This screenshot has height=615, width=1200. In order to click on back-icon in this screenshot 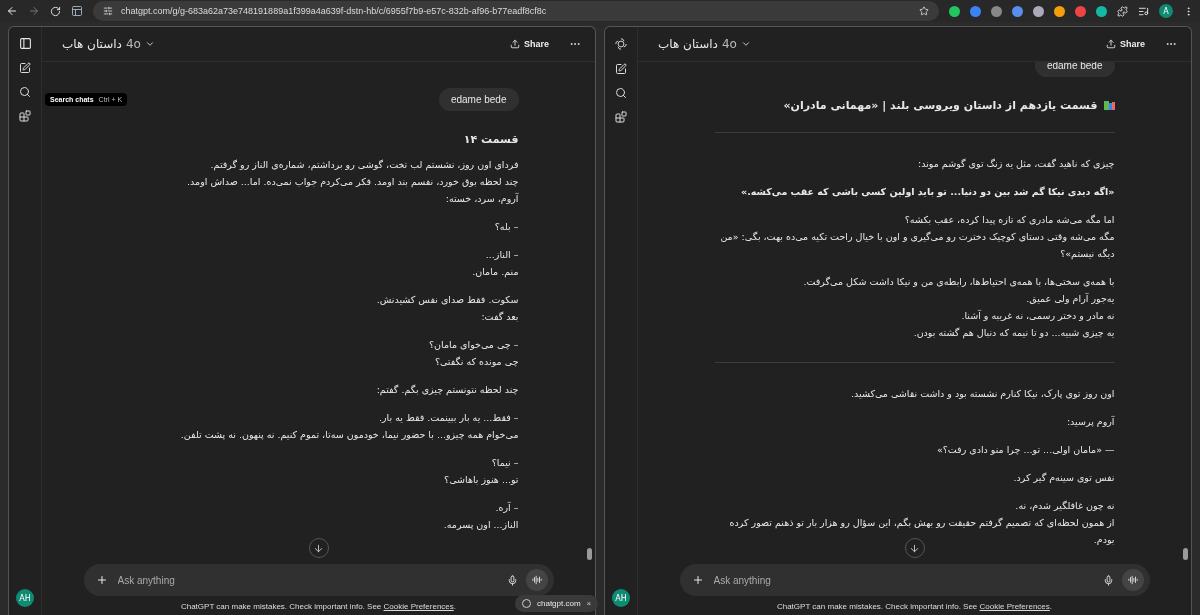, I will do `click(12, 11)`.